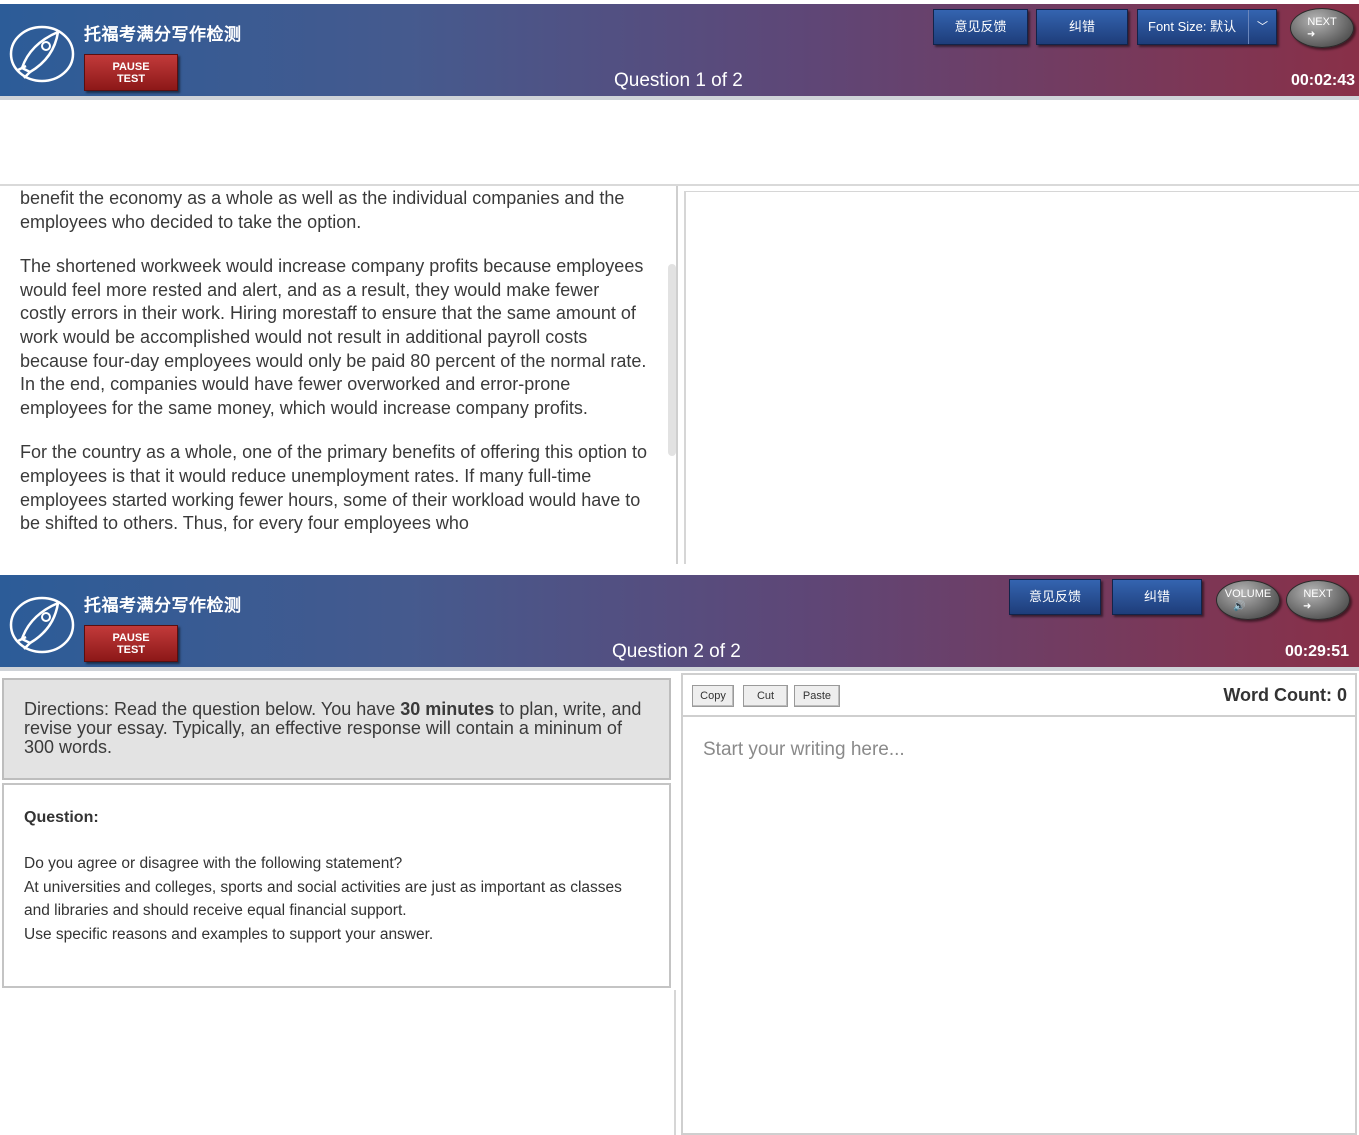  I want to click on volume-button: VOLUME 🔊, so click(1248, 600).